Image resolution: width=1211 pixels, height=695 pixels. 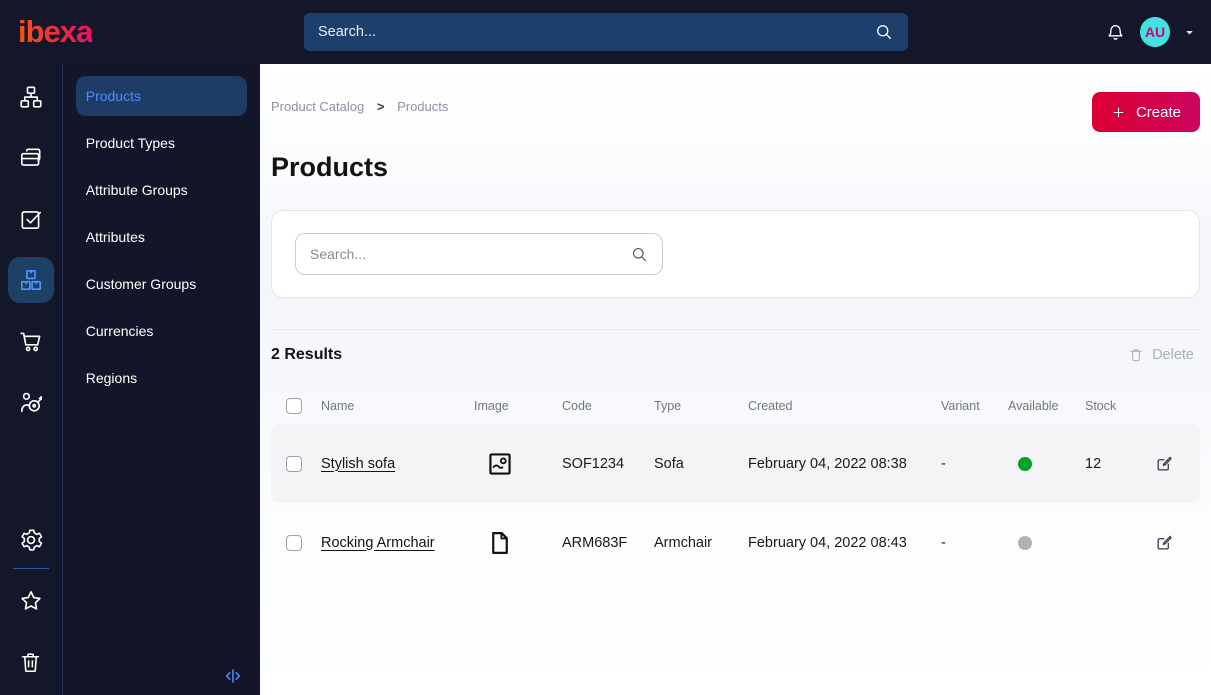 I want to click on product-created: February 04, 2022 08:43, so click(x=827, y=542).